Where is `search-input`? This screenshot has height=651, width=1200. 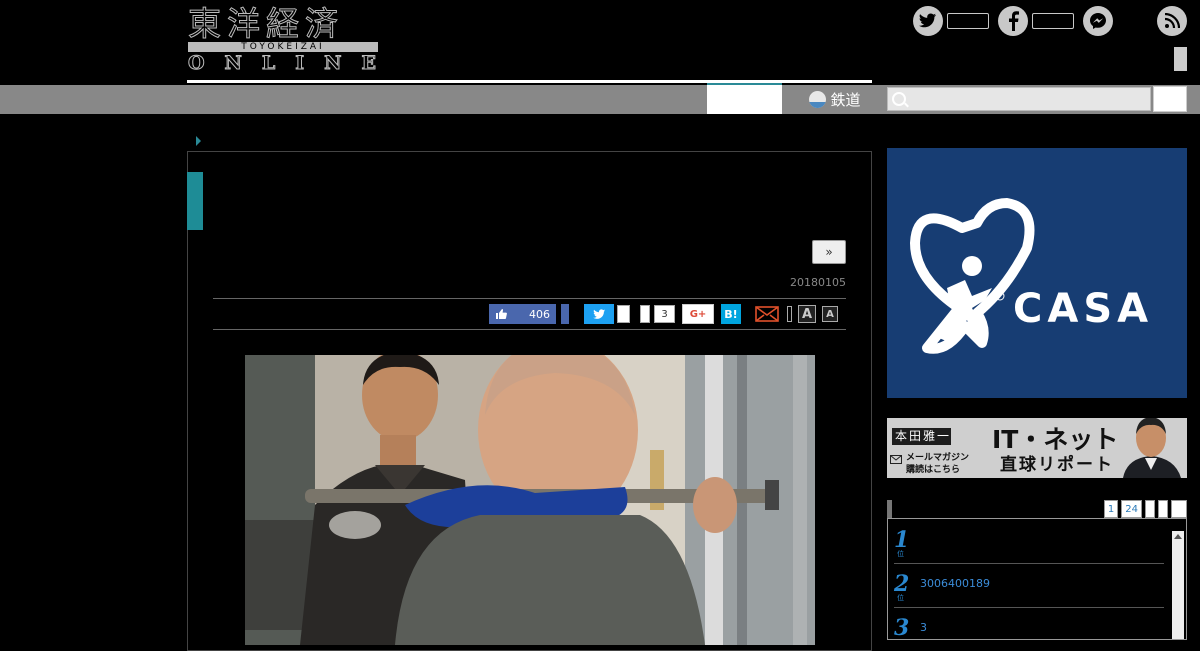
search-input is located at coordinates (1019, 99).